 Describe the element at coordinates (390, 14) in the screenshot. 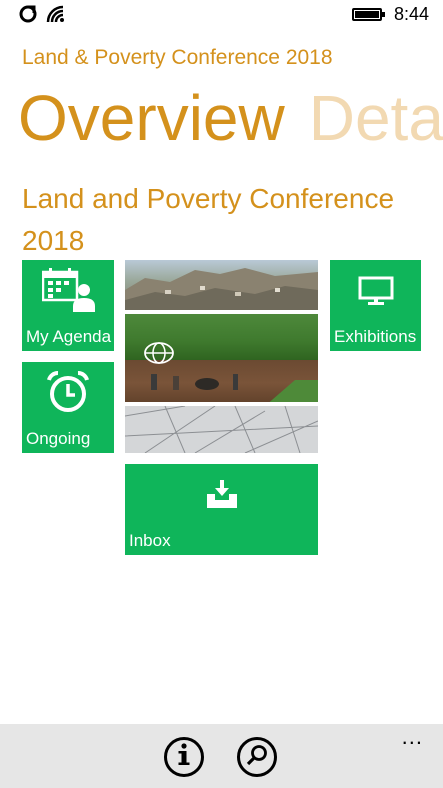

I see `status-right: 8:44` at that location.